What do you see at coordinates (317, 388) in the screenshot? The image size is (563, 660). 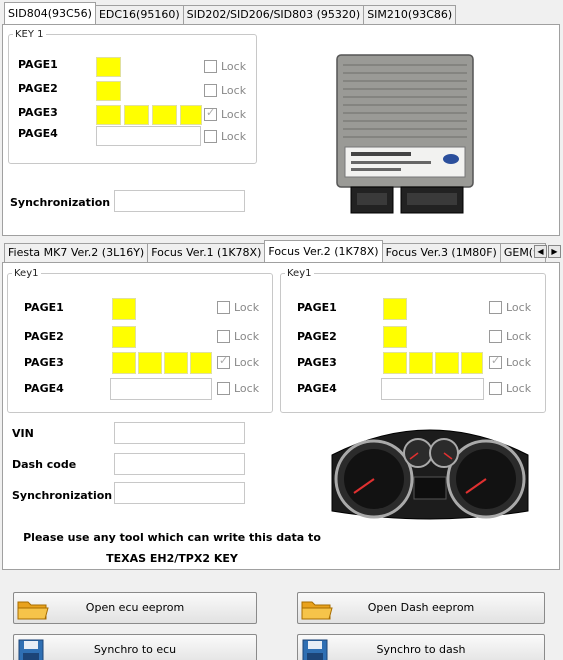 I see `right-page4-label: PAGE4` at bounding box center [317, 388].